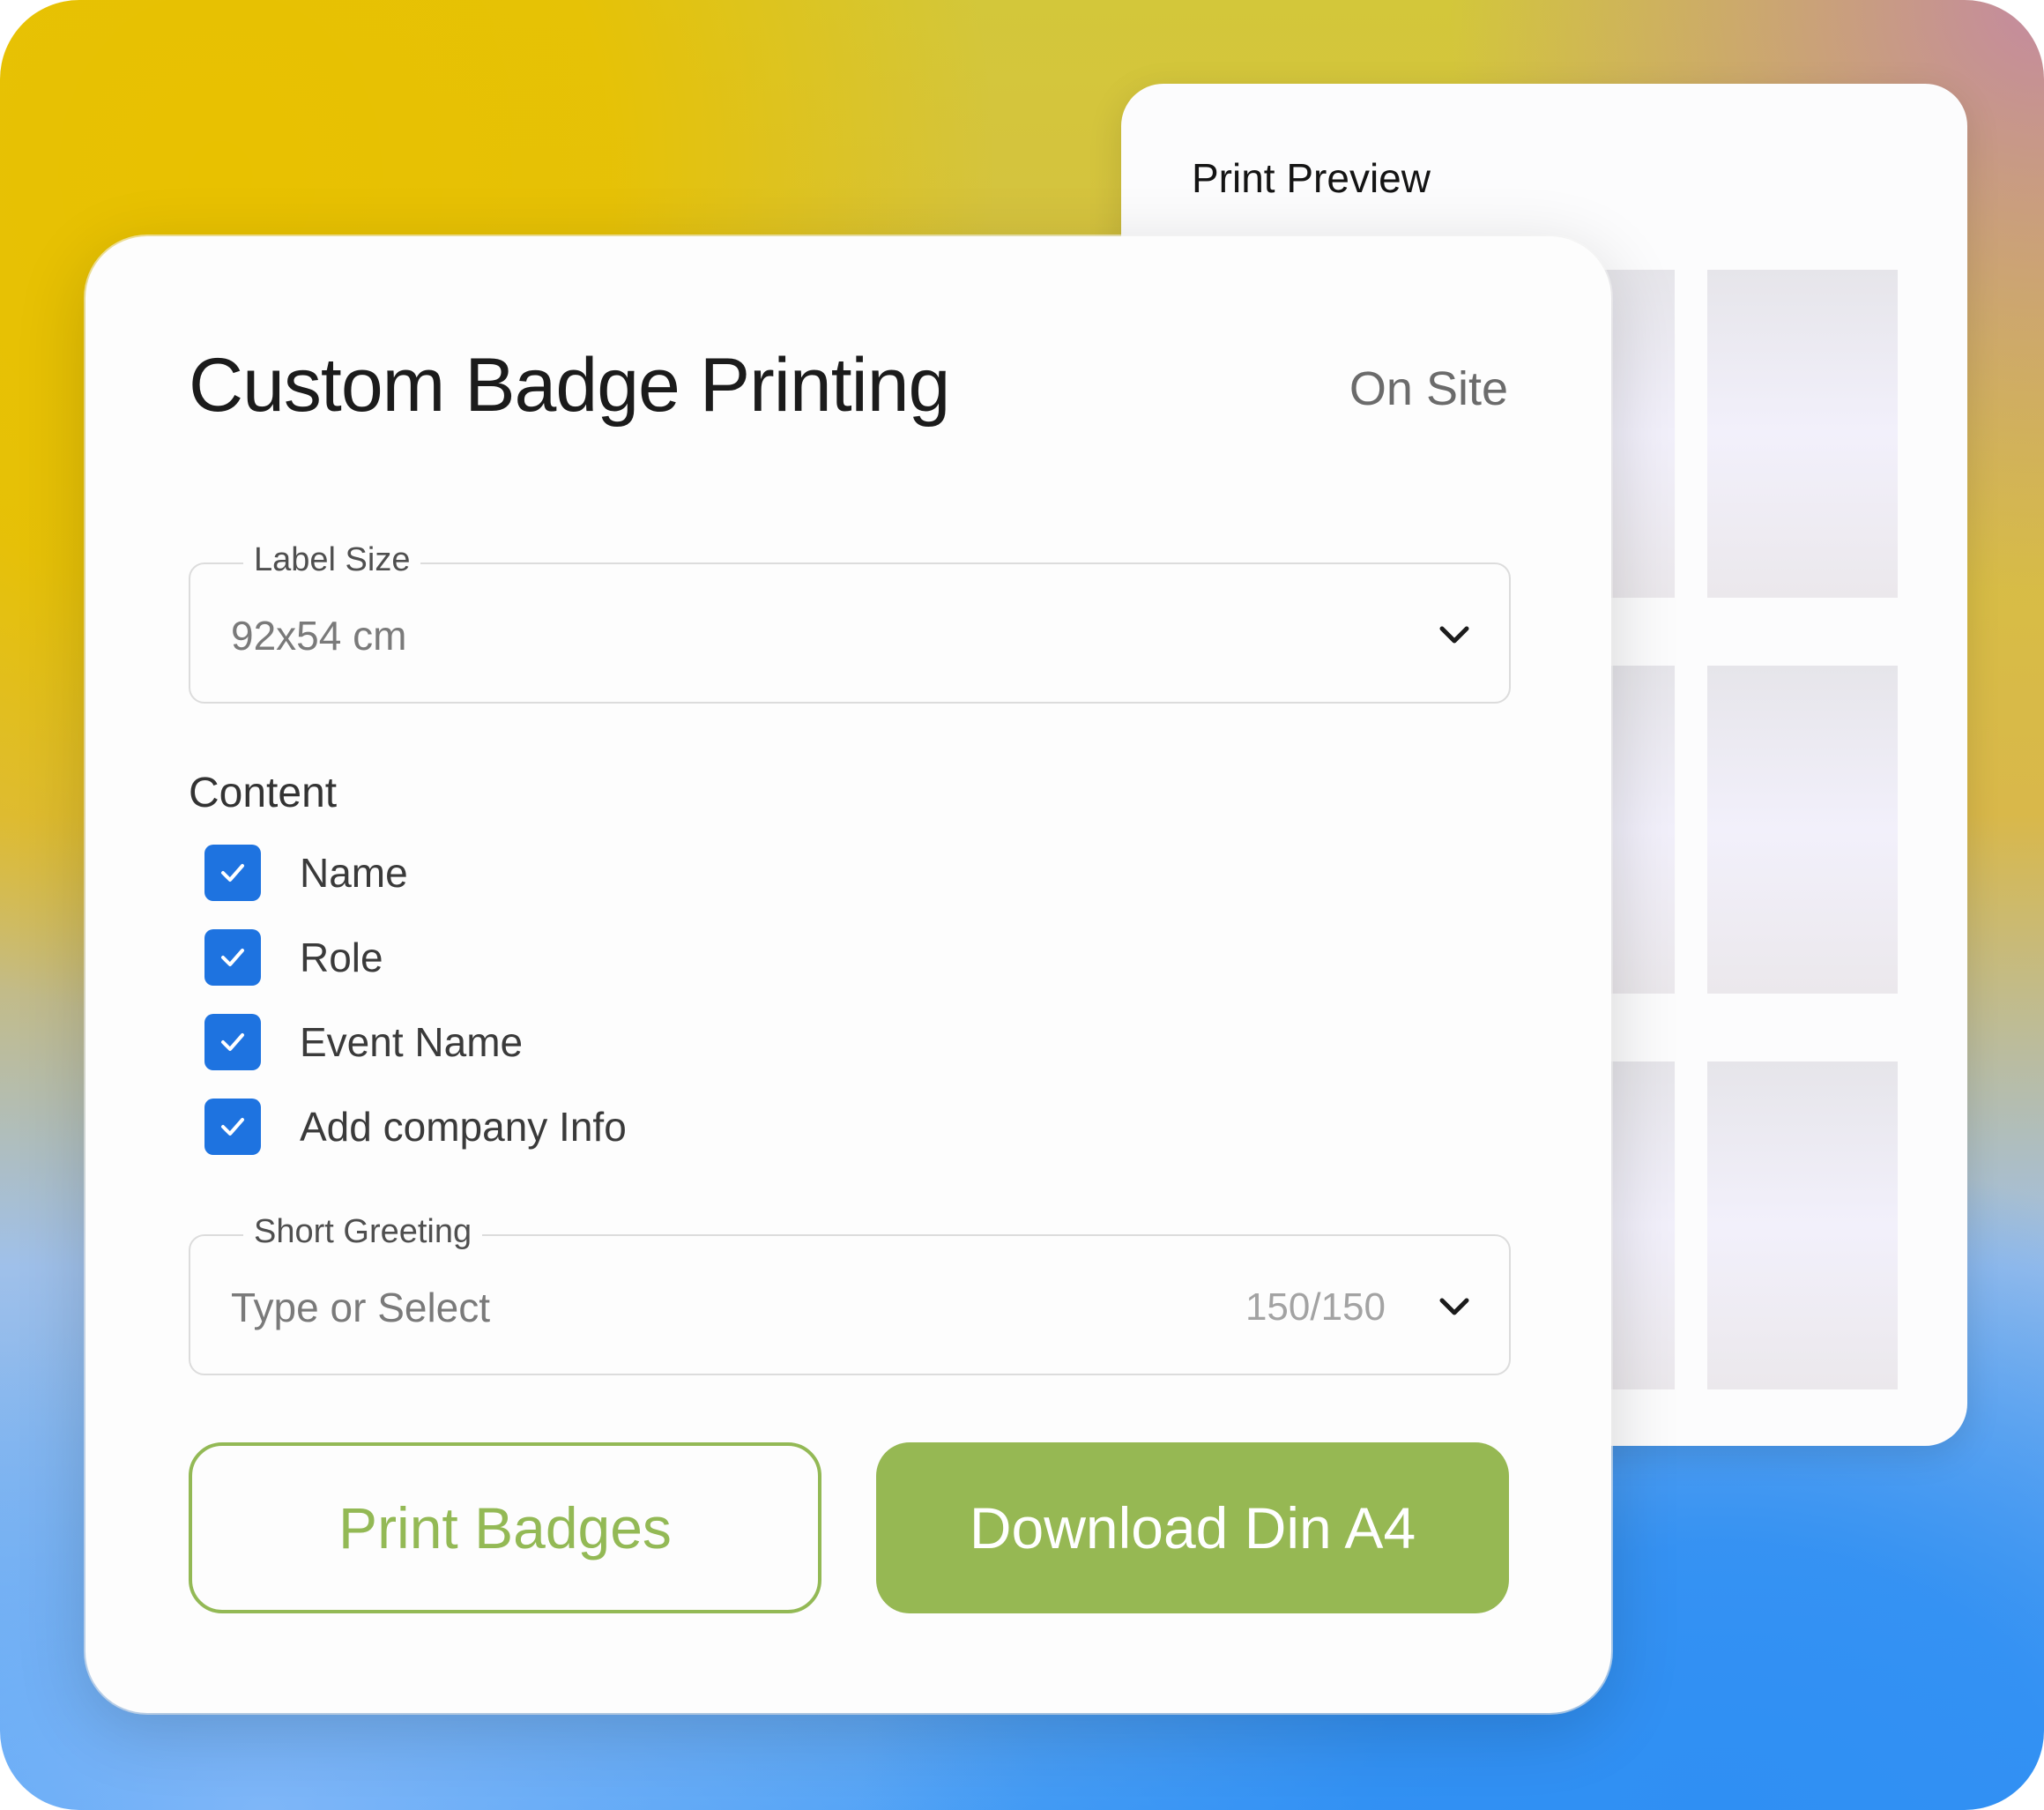 This screenshot has width=2044, height=1810. Describe the element at coordinates (293, 958) in the screenshot. I see `content-option-role: Role` at that location.